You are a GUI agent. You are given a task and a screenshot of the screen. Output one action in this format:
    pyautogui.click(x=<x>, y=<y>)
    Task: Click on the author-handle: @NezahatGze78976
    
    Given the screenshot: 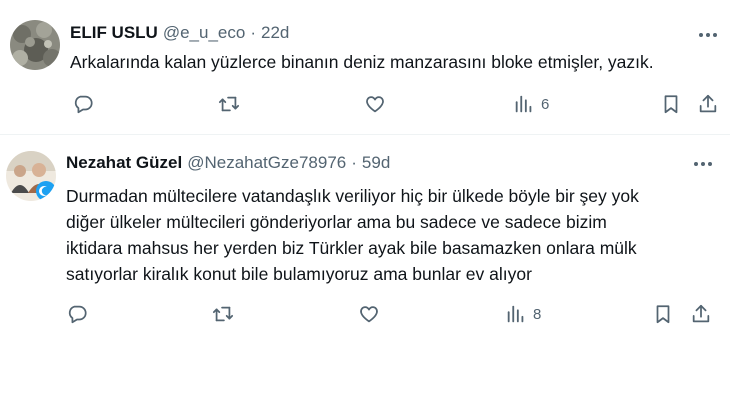 What is the action you would take?
    pyautogui.click(x=266, y=163)
    